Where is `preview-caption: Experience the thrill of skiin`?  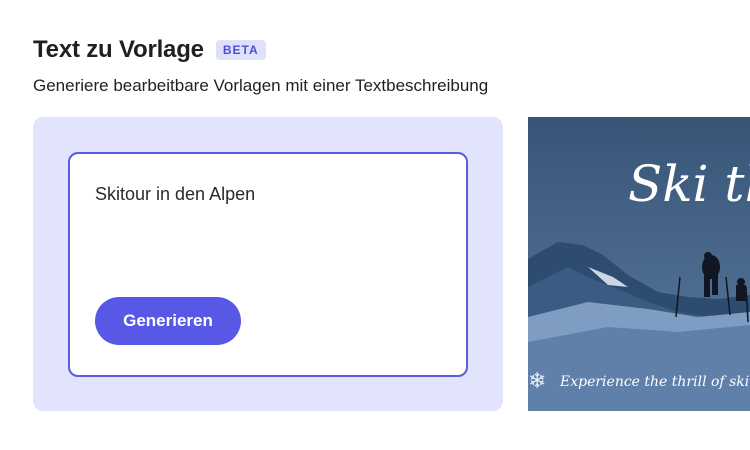 preview-caption: Experience the thrill of skiin is located at coordinates (655, 382).